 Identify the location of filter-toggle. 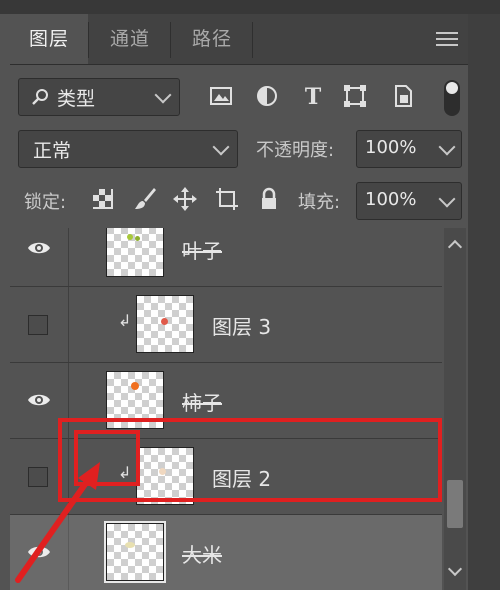
(452, 98).